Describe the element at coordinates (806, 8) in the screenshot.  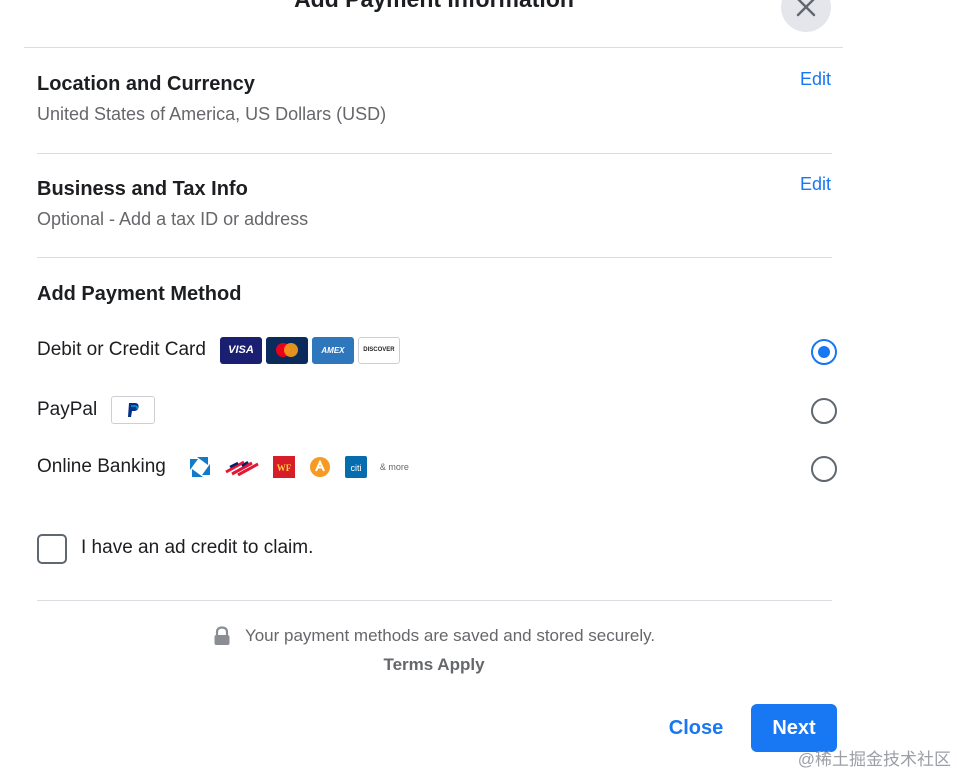
I see `close-icon` at that location.